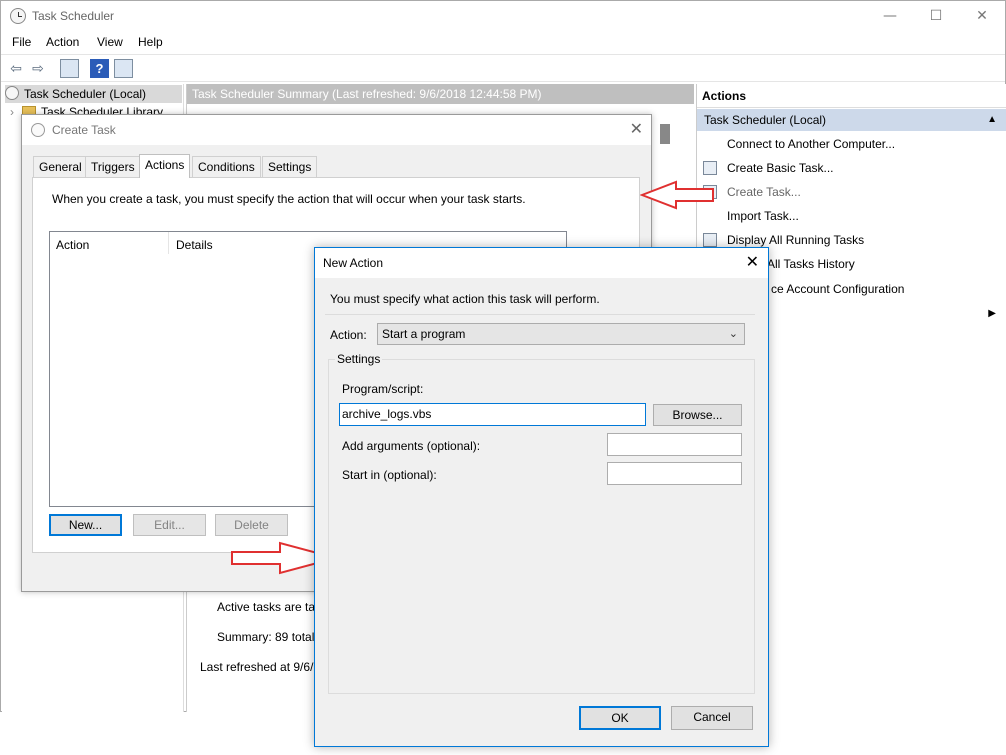  I want to click on collapse-icon: ▲, so click(992, 120).